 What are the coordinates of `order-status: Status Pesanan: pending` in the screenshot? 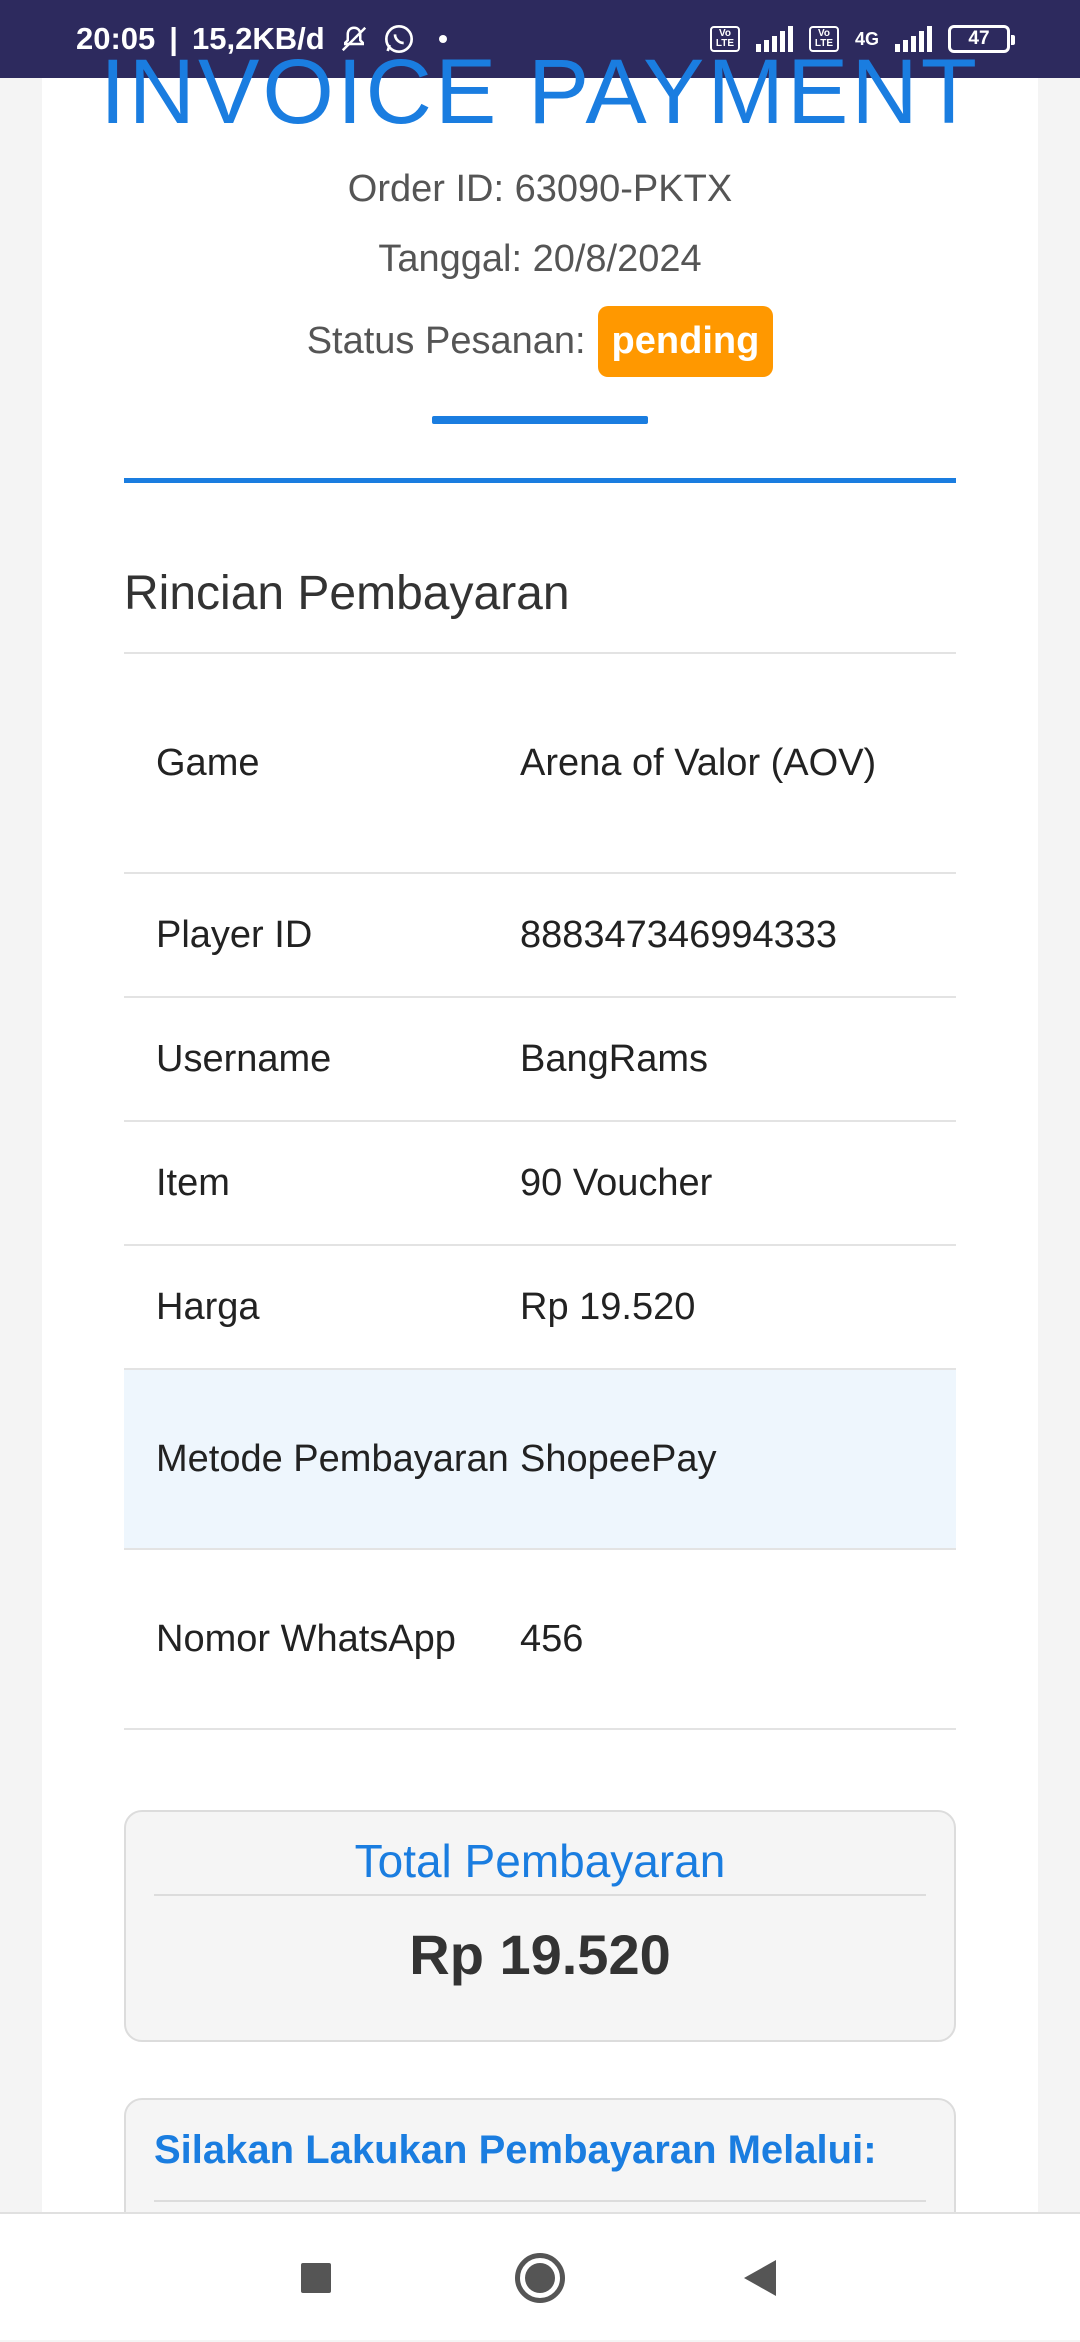 It's located at (540, 341).